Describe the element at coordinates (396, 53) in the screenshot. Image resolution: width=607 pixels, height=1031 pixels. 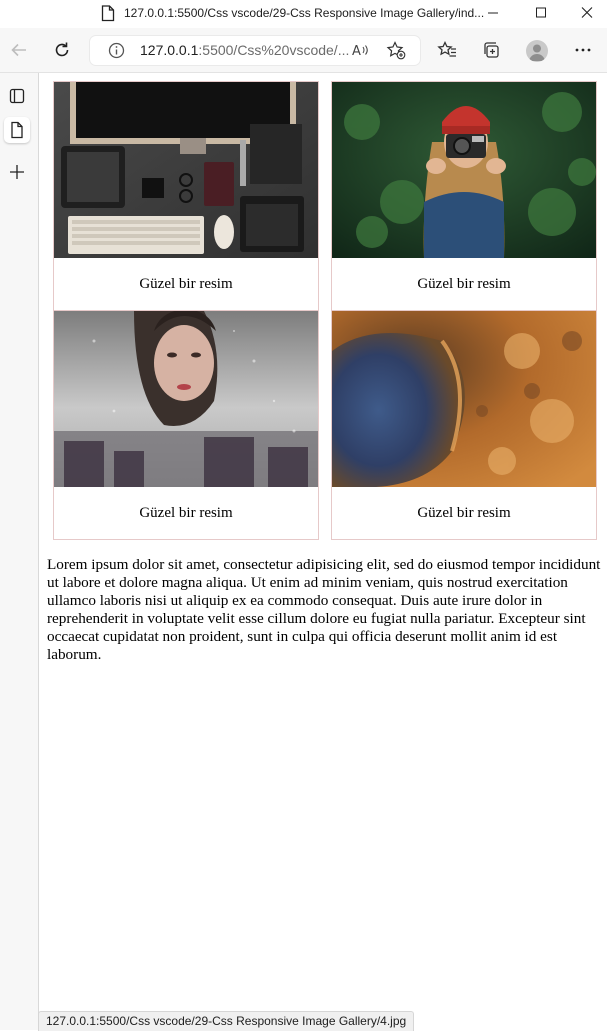
I see `add-to-favorites-icon` at that location.